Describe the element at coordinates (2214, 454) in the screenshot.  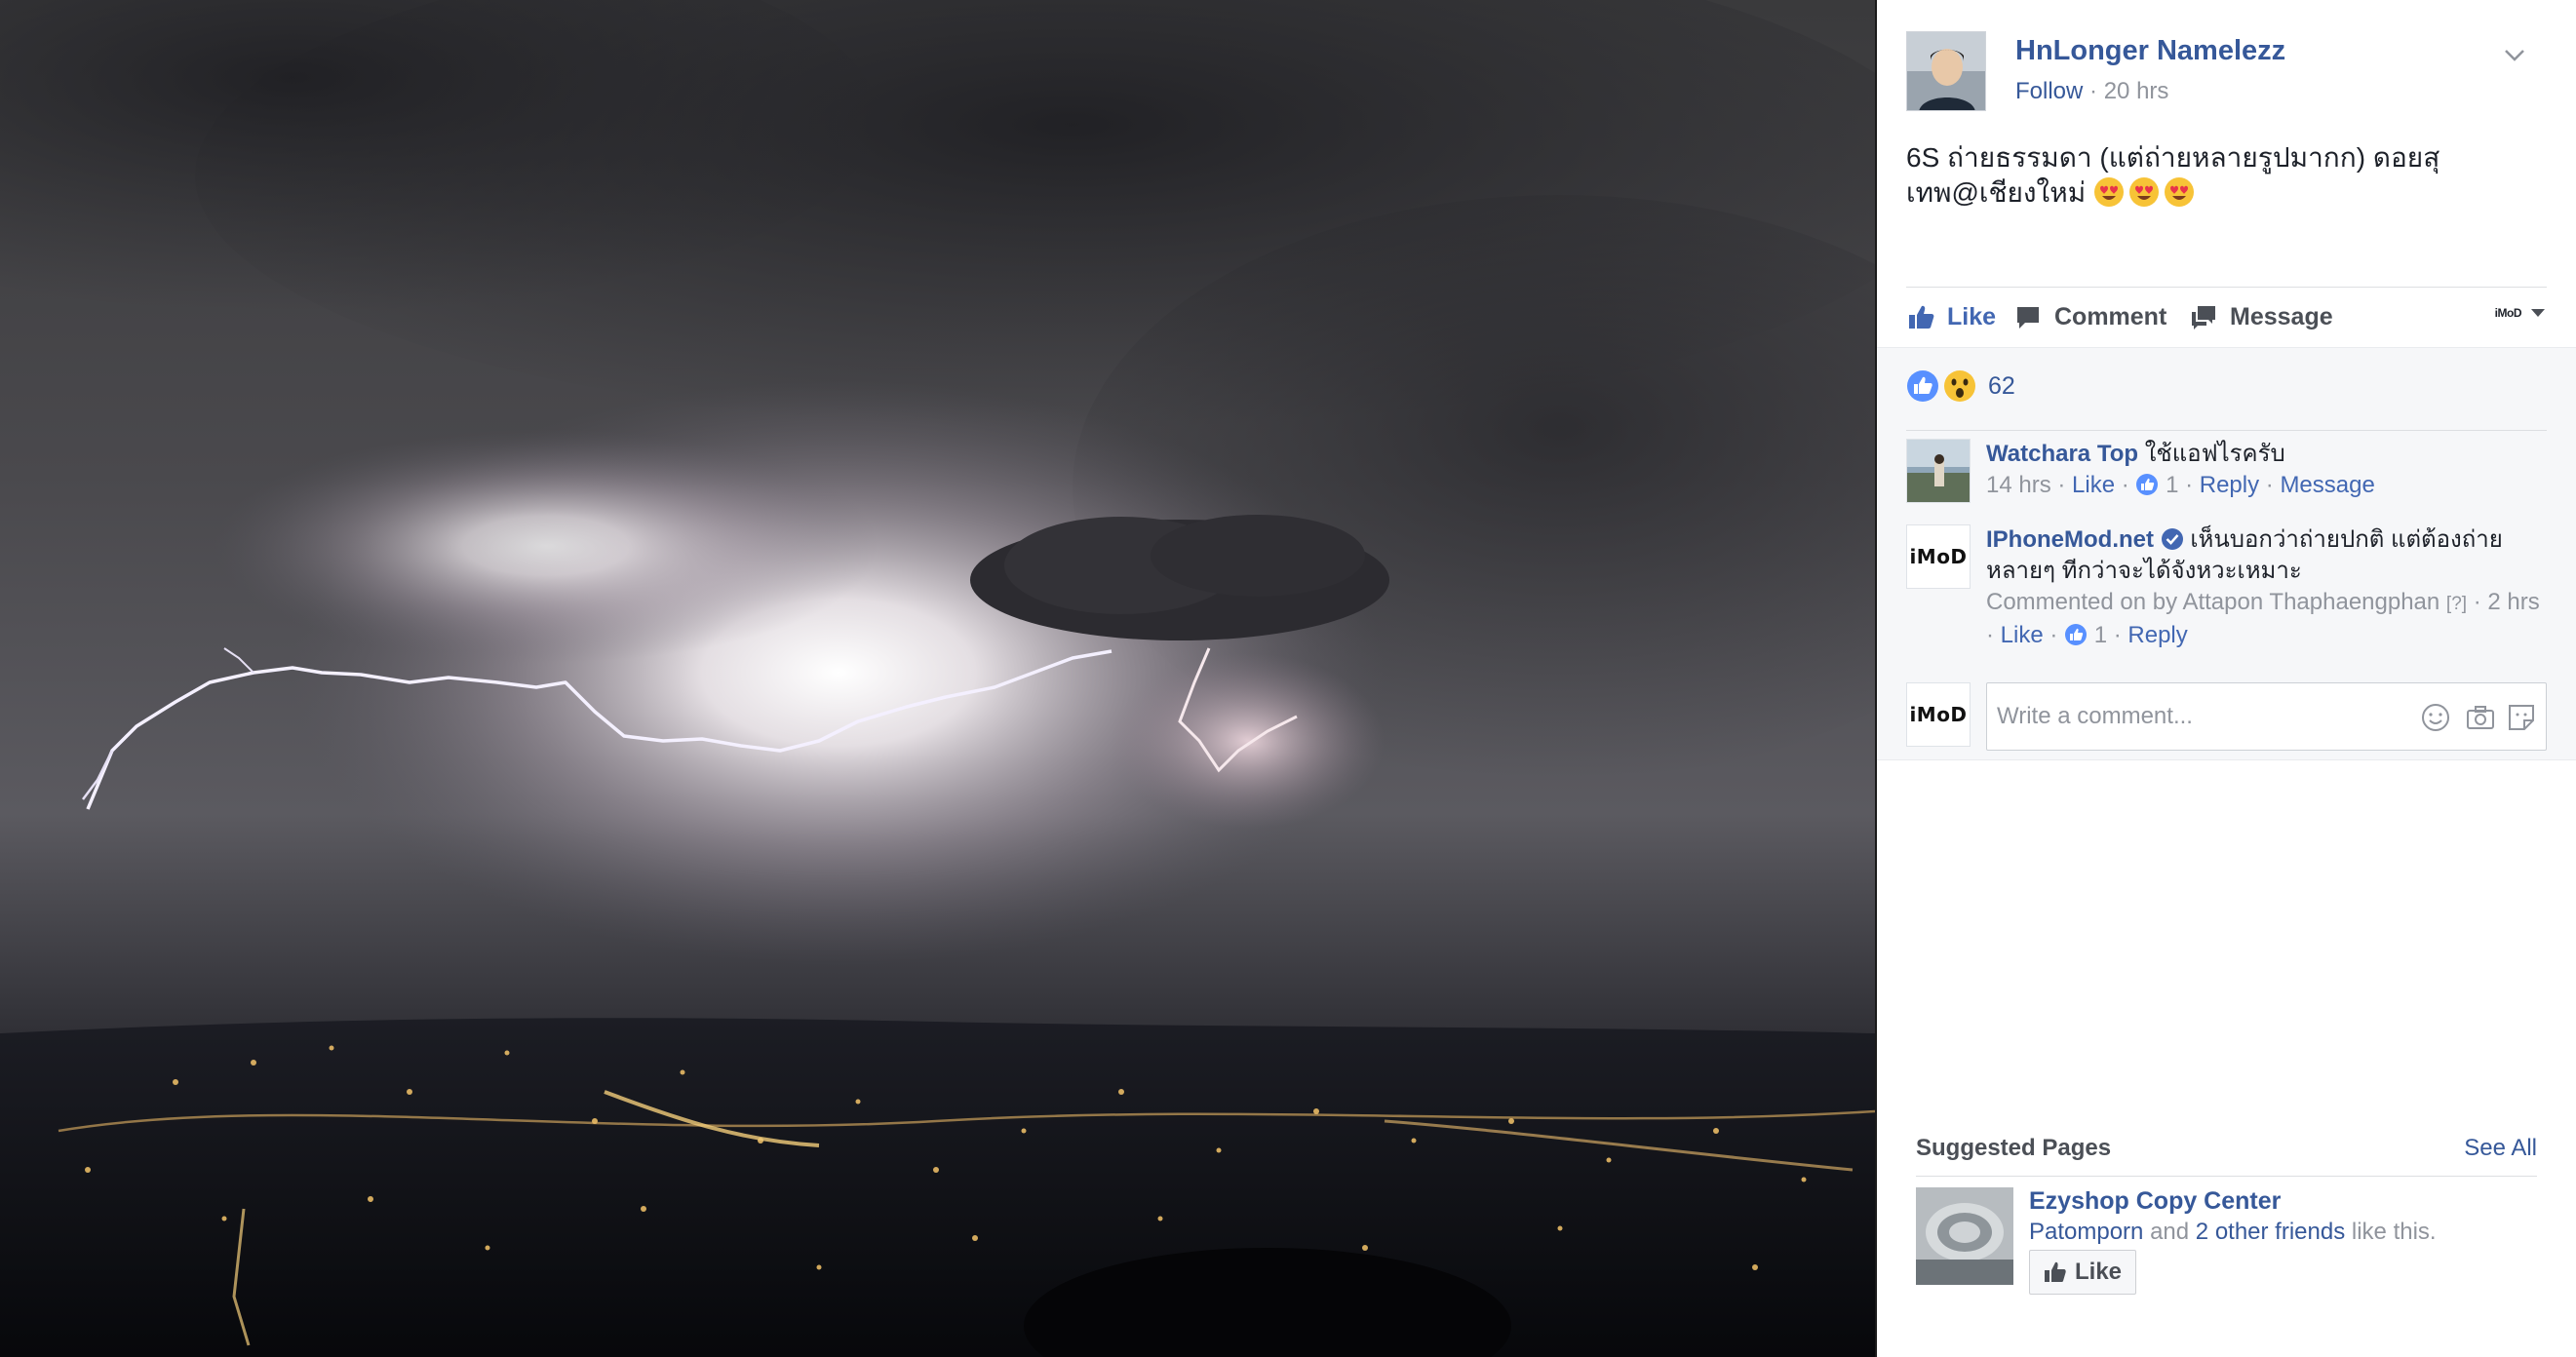
I see `comment-text: ใช้แอฟไรครับ` at that location.